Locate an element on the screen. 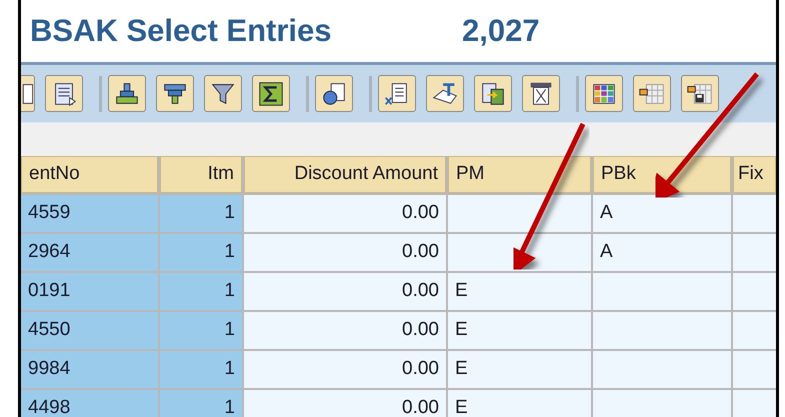  table-cell: 9984 is located at coordinates (89, 369).